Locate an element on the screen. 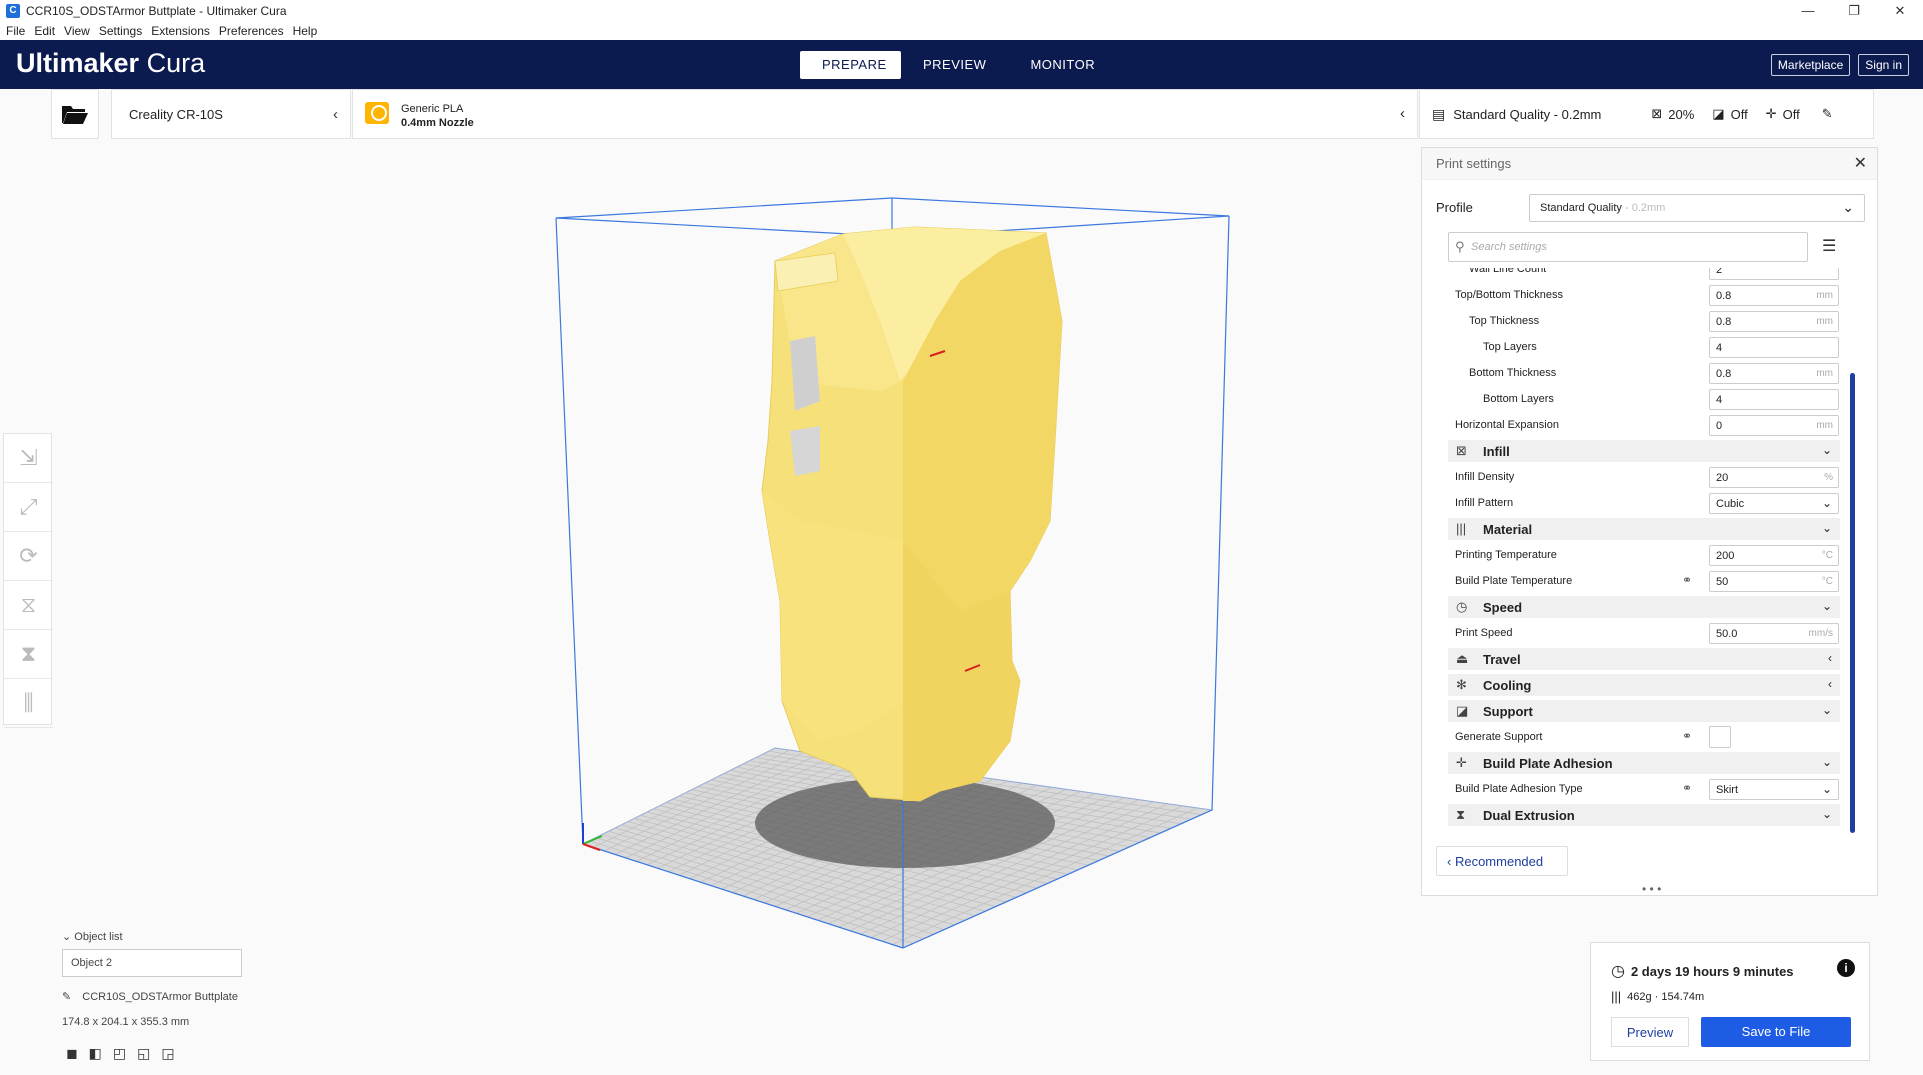  category-label: Dual Extrusion is located at coordinates (1529, 815).